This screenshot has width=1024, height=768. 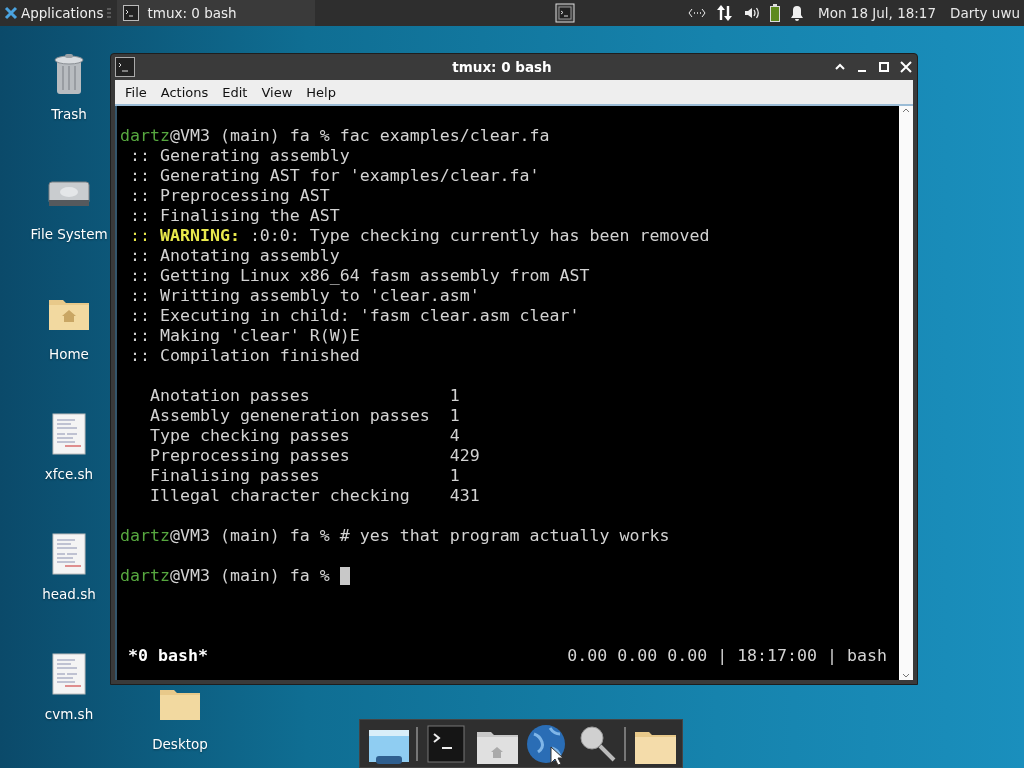 What do you see at coordinates (985, 13) in the screenshot?
I see `user-menu: Darty uwu` at bounding box center [985, 13].